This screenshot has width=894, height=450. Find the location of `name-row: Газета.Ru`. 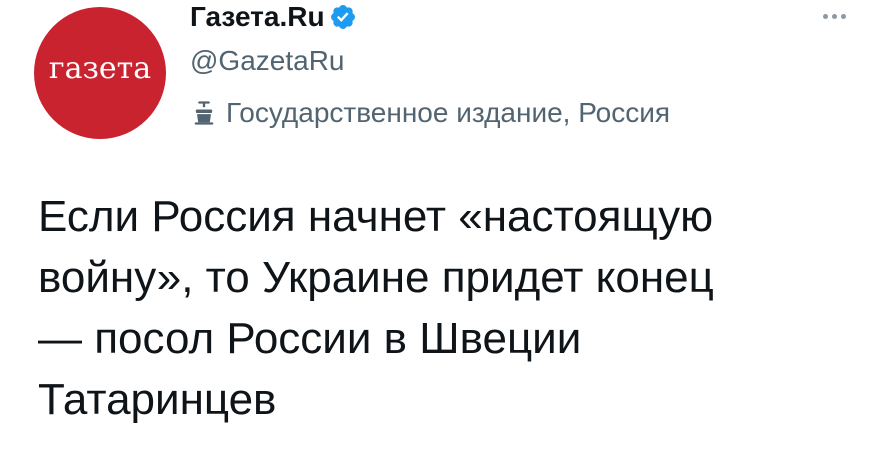

name-row: Газета.Ru is located at coordinates (273, 17).